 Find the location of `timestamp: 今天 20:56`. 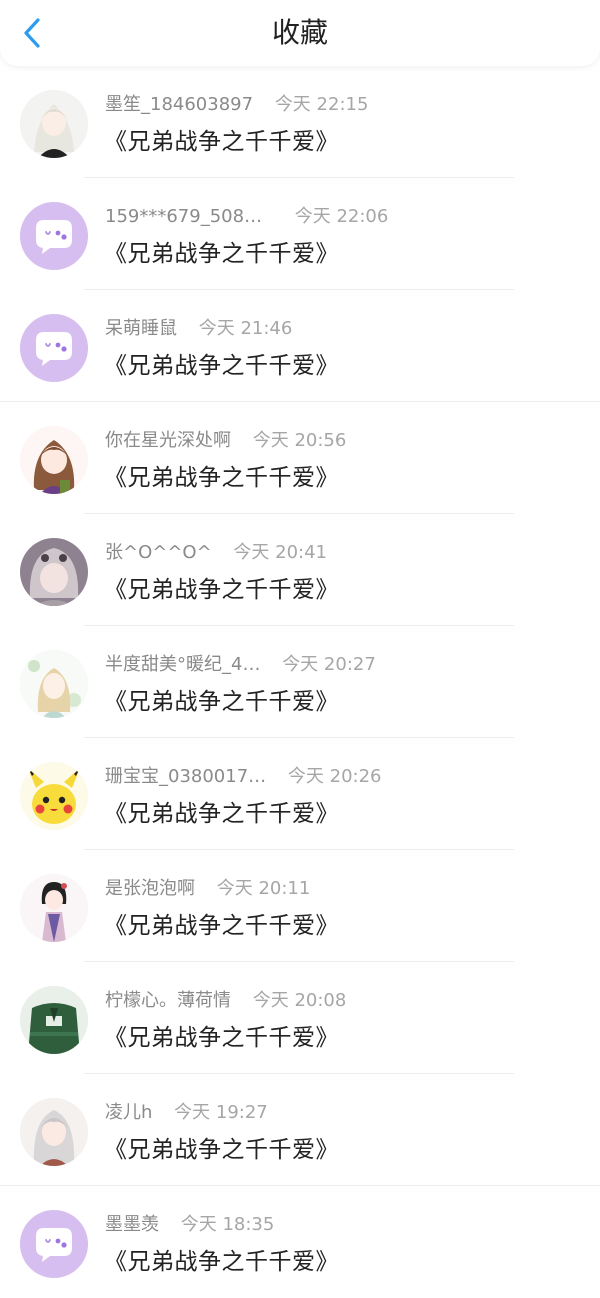

timestamp: 今天 20:56 is located at coordinates (299, 440).